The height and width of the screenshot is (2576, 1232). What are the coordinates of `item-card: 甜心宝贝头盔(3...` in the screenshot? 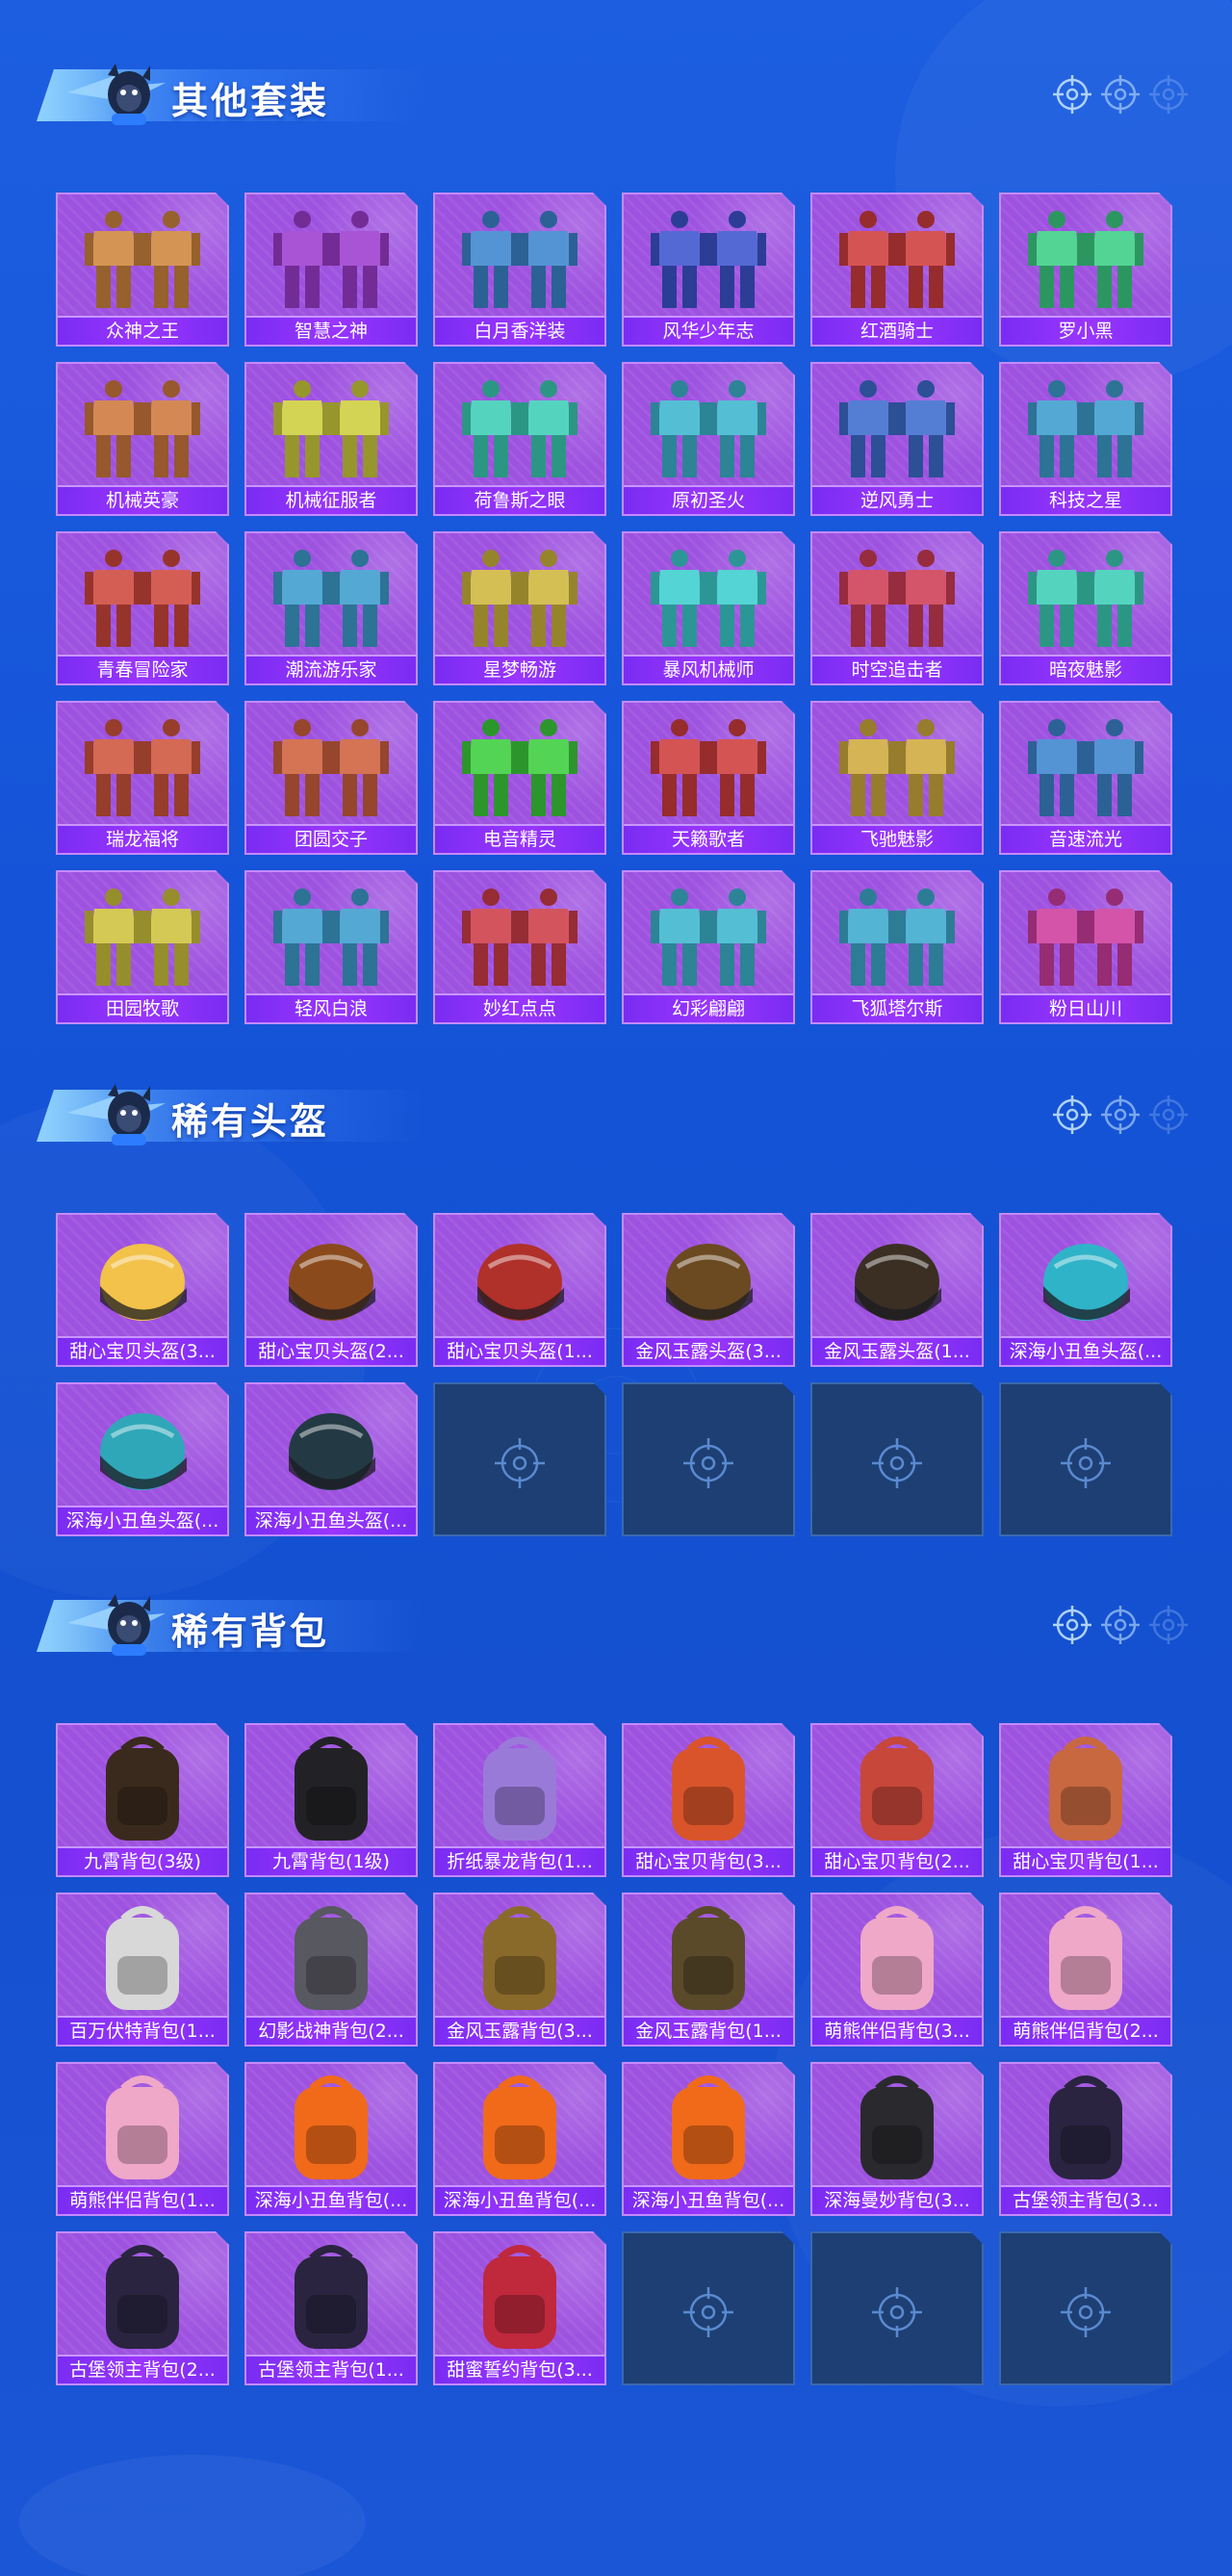 It's located at (142, 1290).